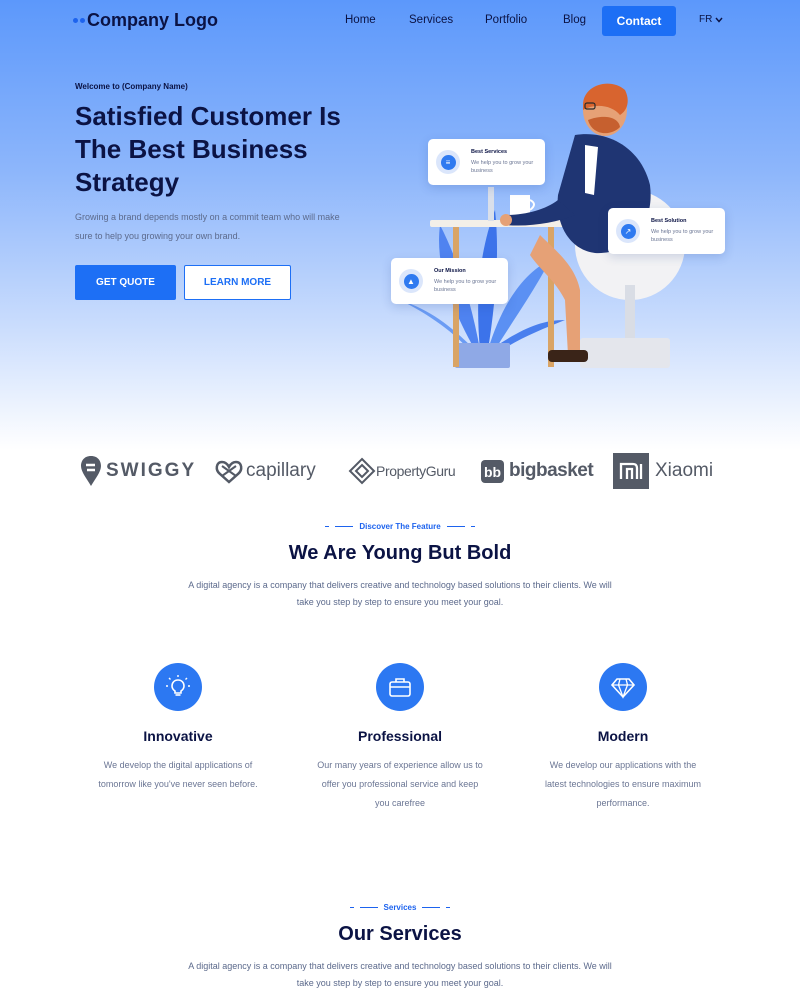  I want to click on feature-title: Innovative, so click(178, 736).